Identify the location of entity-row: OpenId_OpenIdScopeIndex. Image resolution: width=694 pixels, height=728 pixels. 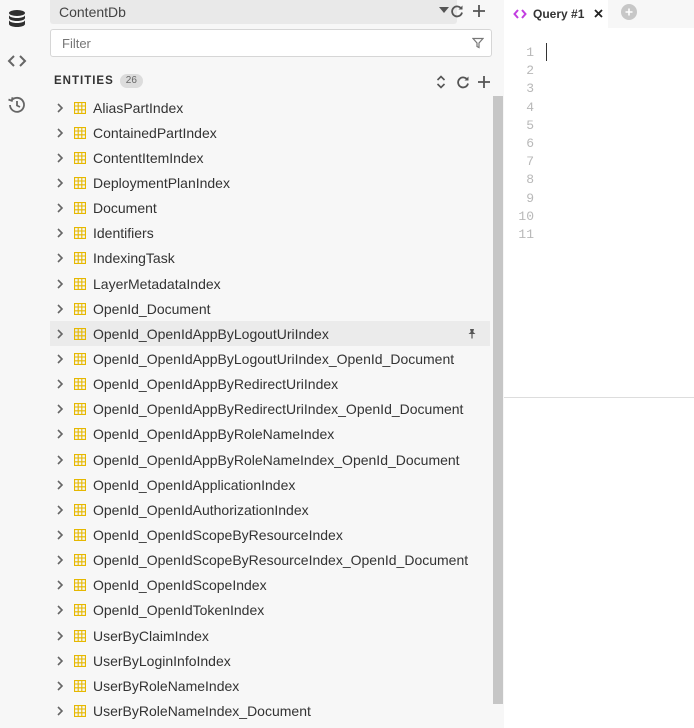
(270, 585).